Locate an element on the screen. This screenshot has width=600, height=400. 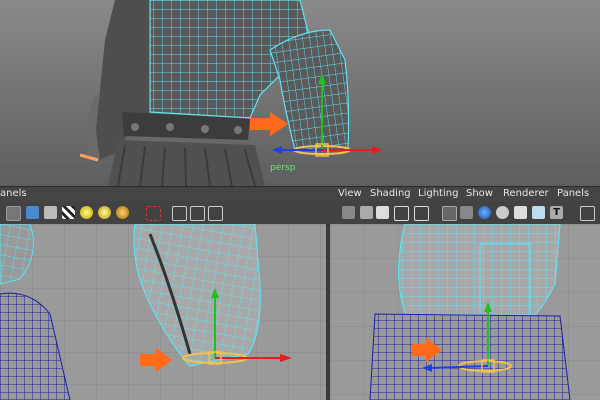
camera-attr-icon is located at coordinates (366, 212).